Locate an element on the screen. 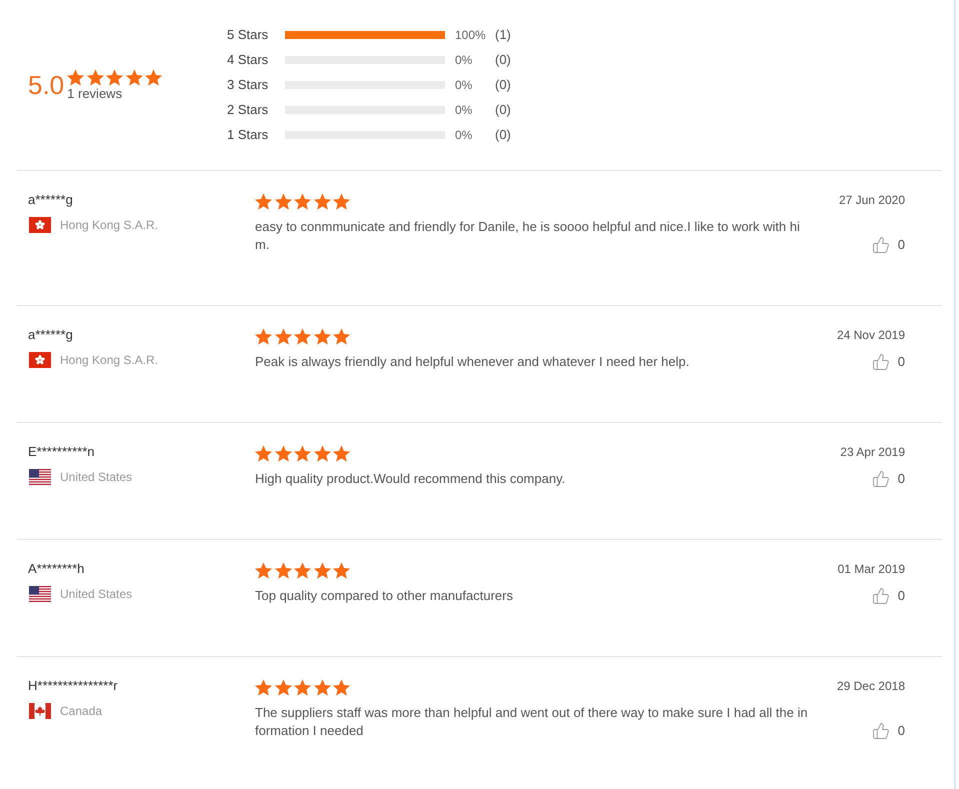 The width and height of the screenshot is (959, 789). average-score: 5.0 is located at coordinates (46, 85).